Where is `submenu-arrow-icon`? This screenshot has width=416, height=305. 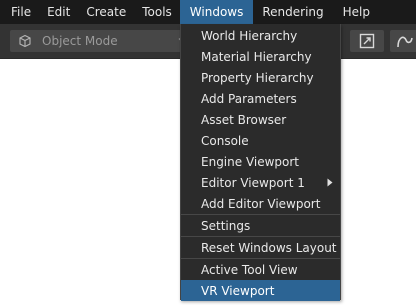 submenu-arrow-icon is located at coordinates (330, 182).